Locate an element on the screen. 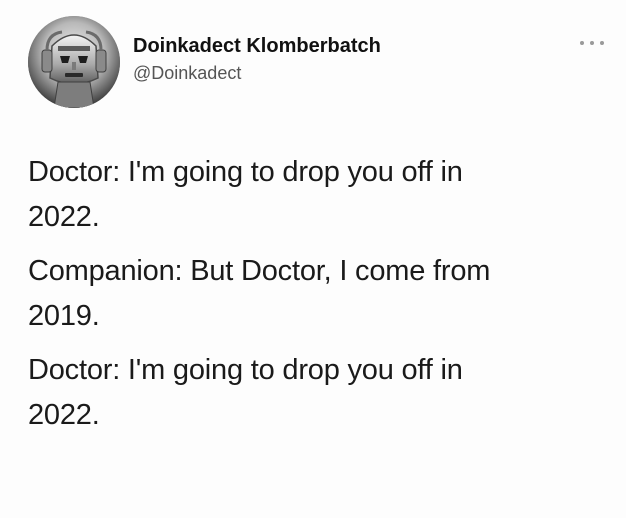 The height and width of the screenshot is (518, 626). cyberman-avatar is located at coordinates (74, 62).